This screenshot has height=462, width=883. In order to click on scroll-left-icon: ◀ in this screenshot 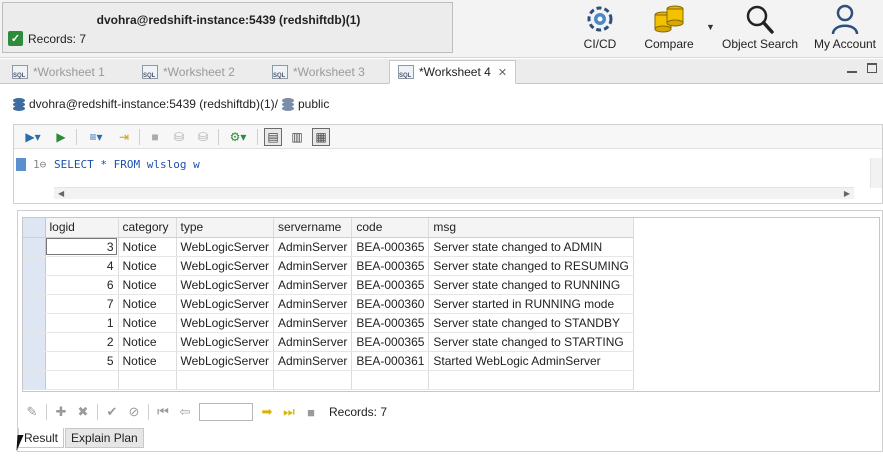, I will do `click(61, 193)`.